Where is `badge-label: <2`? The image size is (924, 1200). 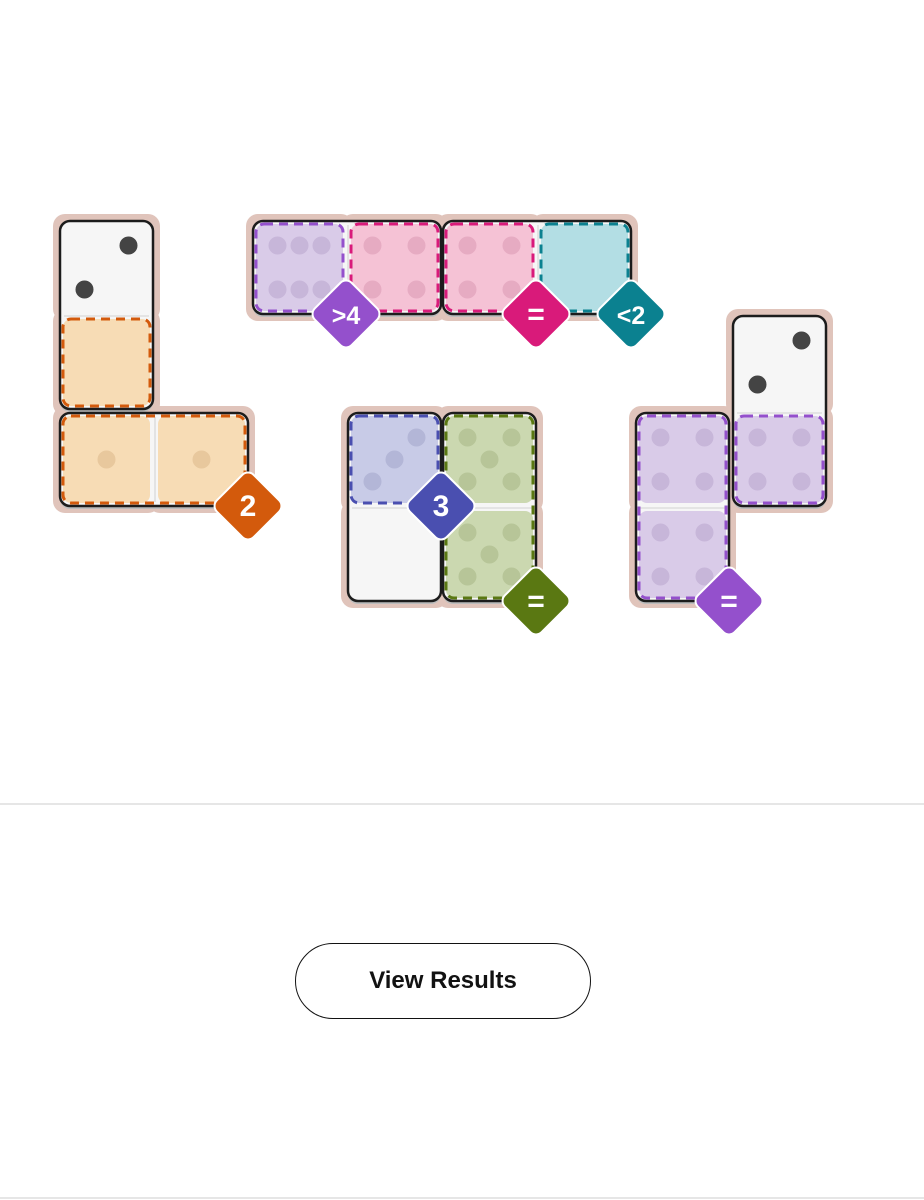
badge-label: <2 is located at coordinates (631, 316).